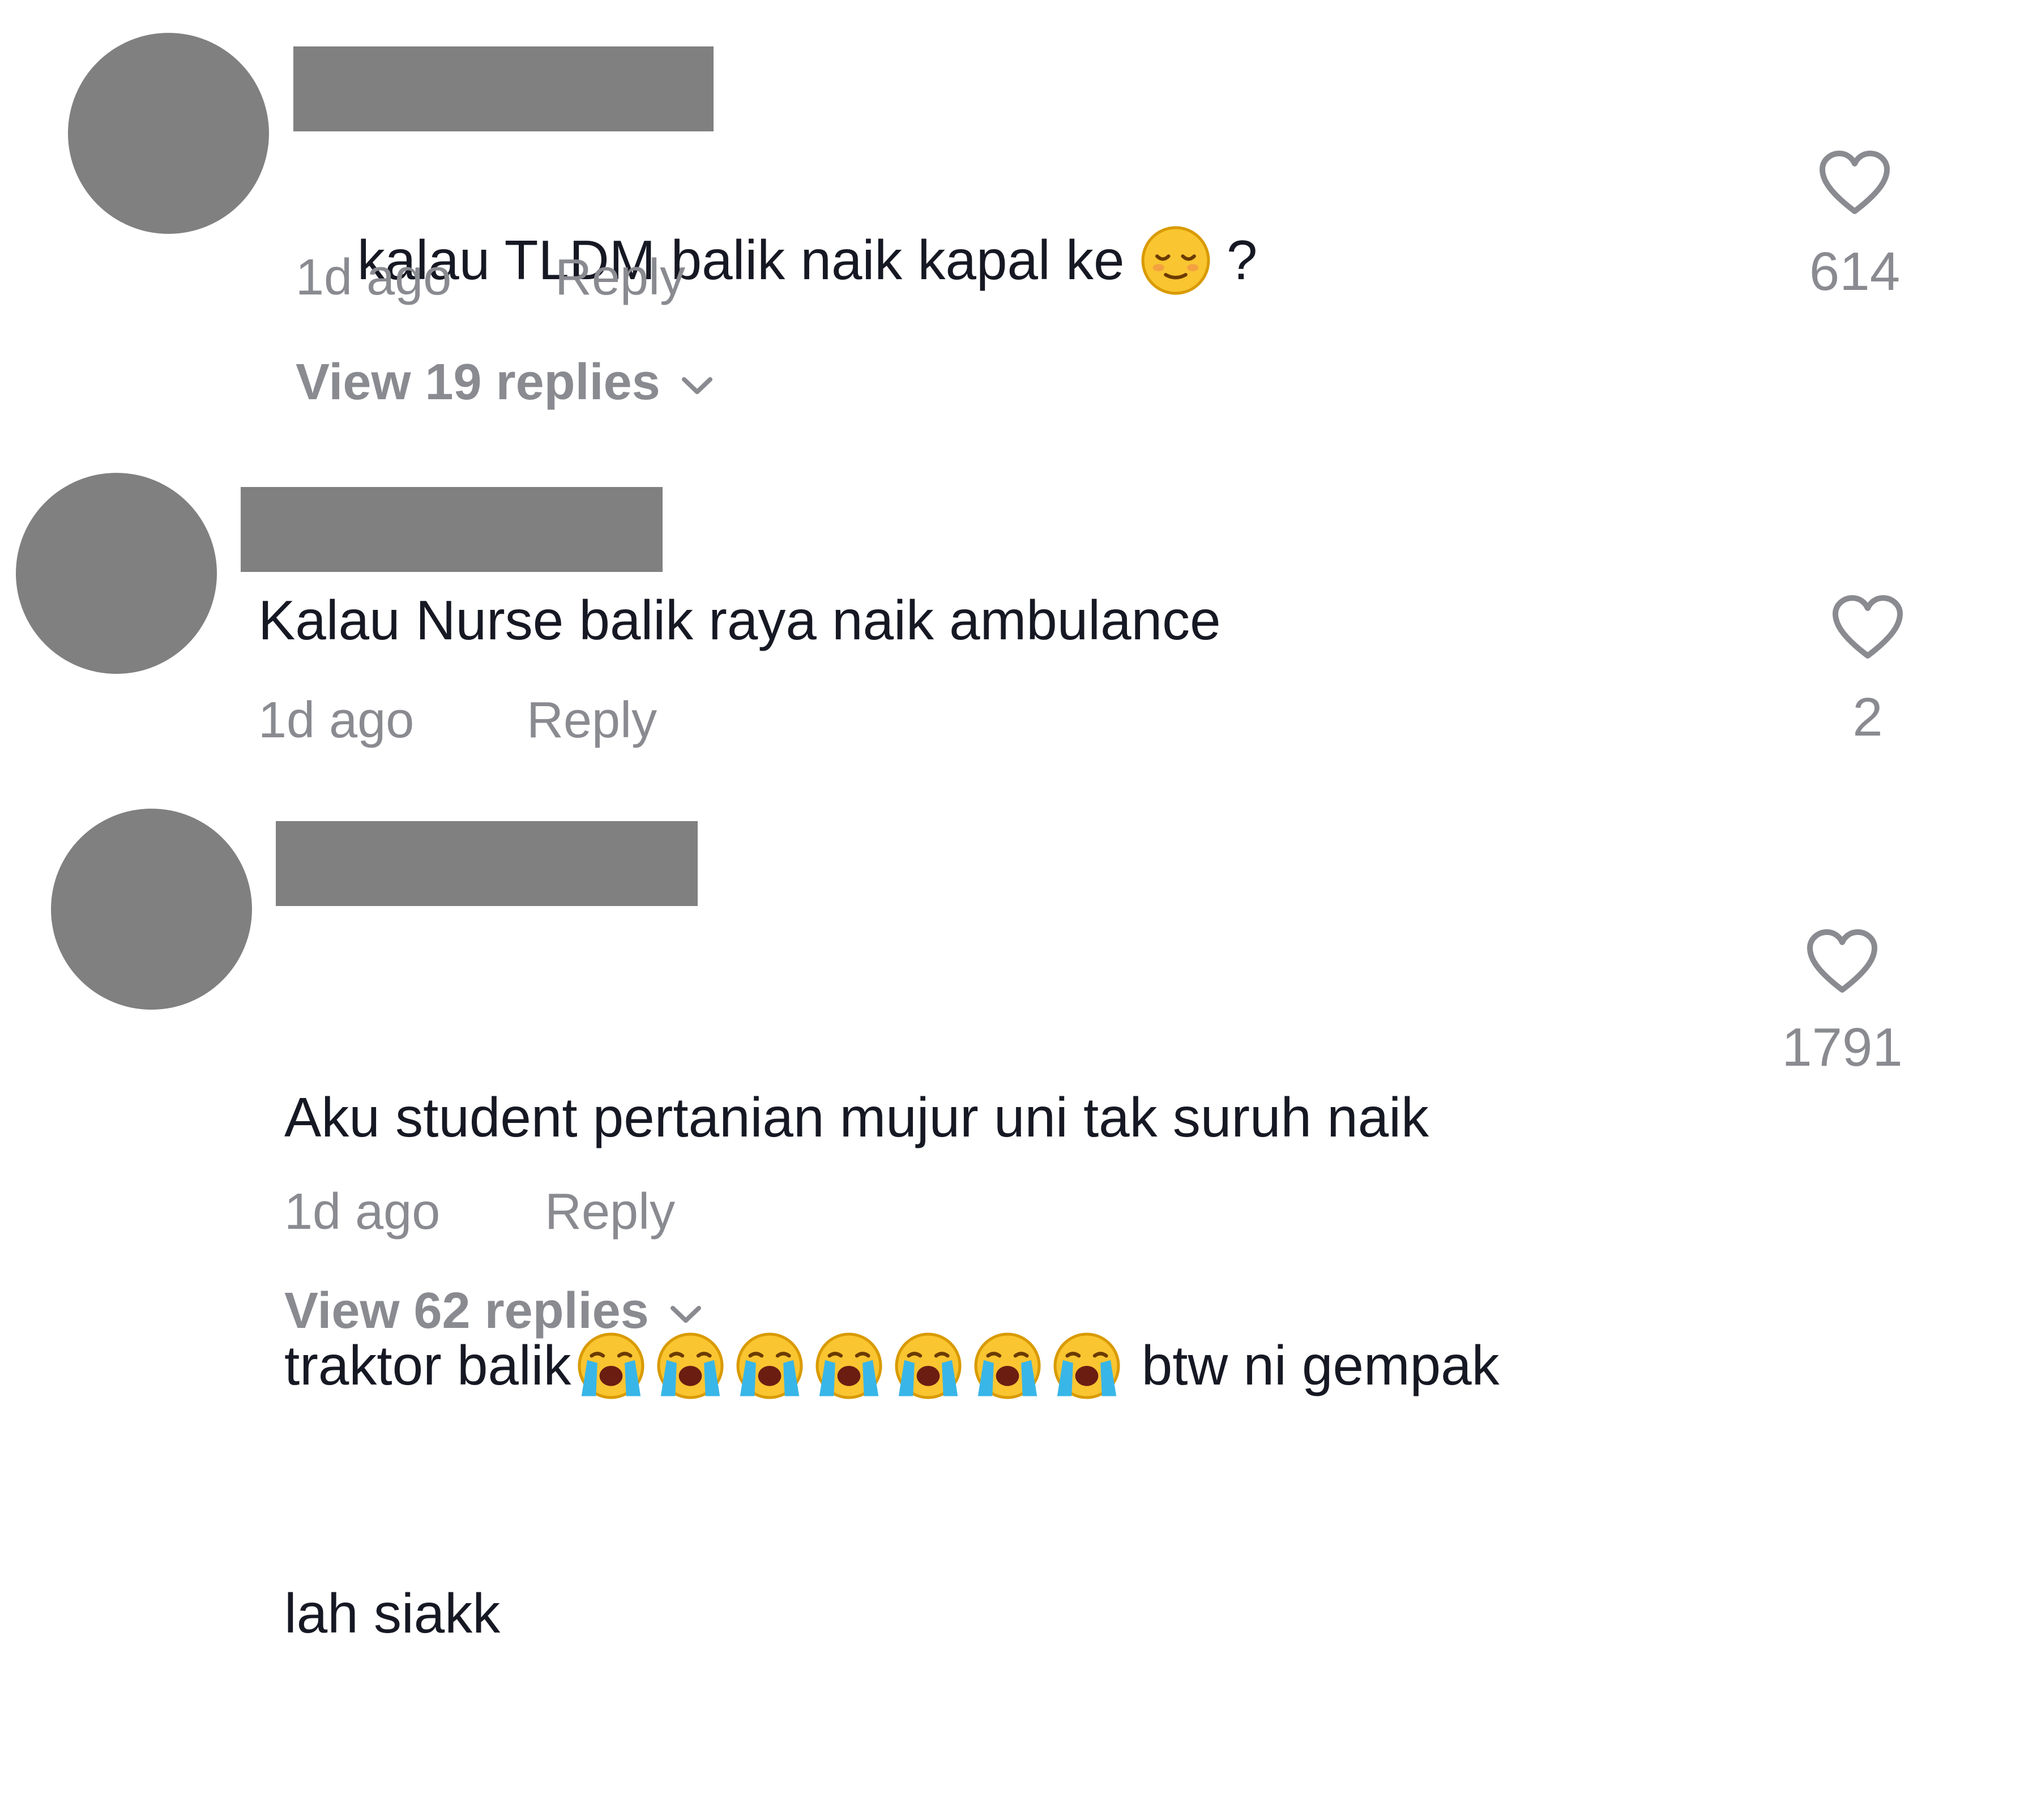  I want to click on like-count: 614, so click(1855, 271).